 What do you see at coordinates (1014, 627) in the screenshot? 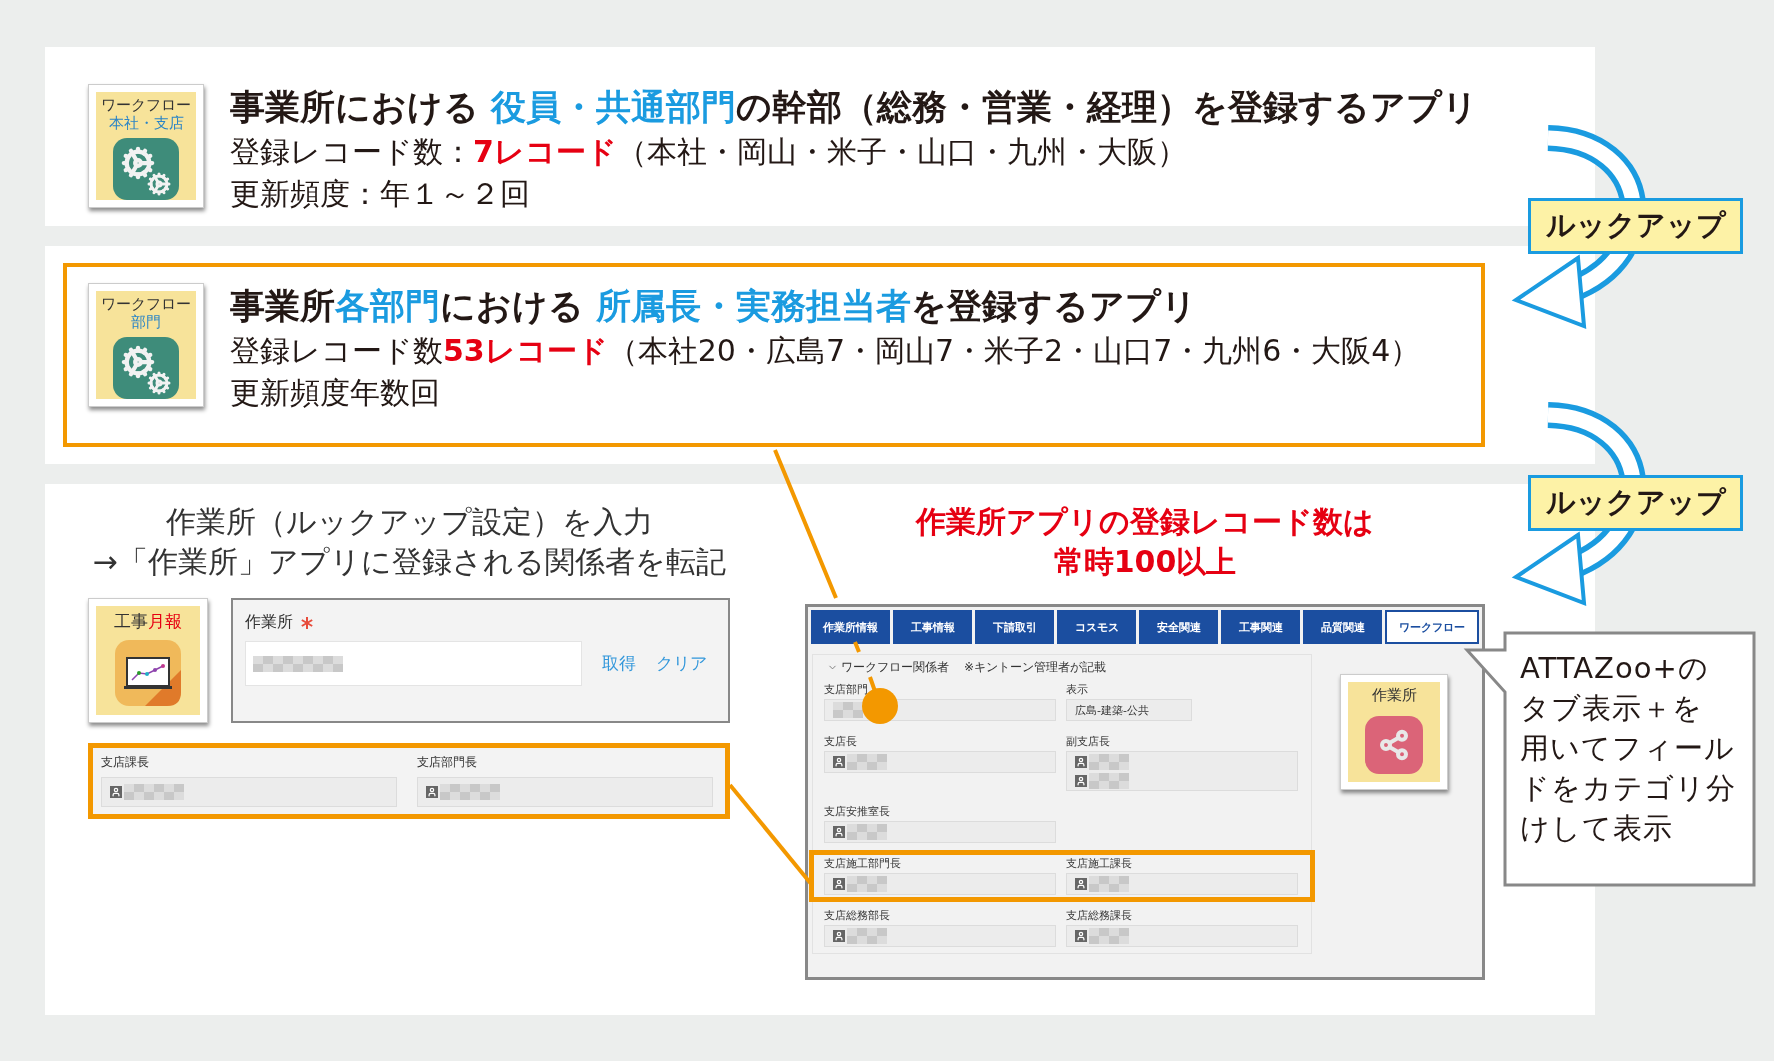
I see `tab: 下請取引` at bounding box center [1014, 627].